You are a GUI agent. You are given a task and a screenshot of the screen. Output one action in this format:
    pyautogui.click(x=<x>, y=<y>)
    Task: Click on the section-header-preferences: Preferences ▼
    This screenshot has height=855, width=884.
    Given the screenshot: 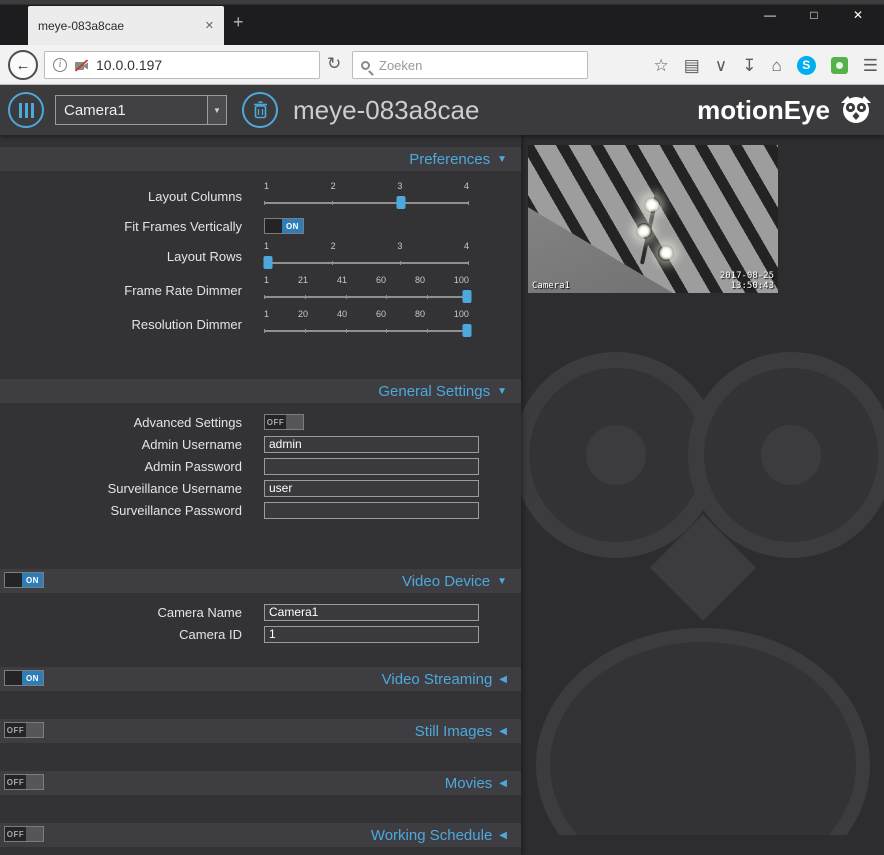 What is the action you would take?
    pyautogui.click(x=260, y=159)
    